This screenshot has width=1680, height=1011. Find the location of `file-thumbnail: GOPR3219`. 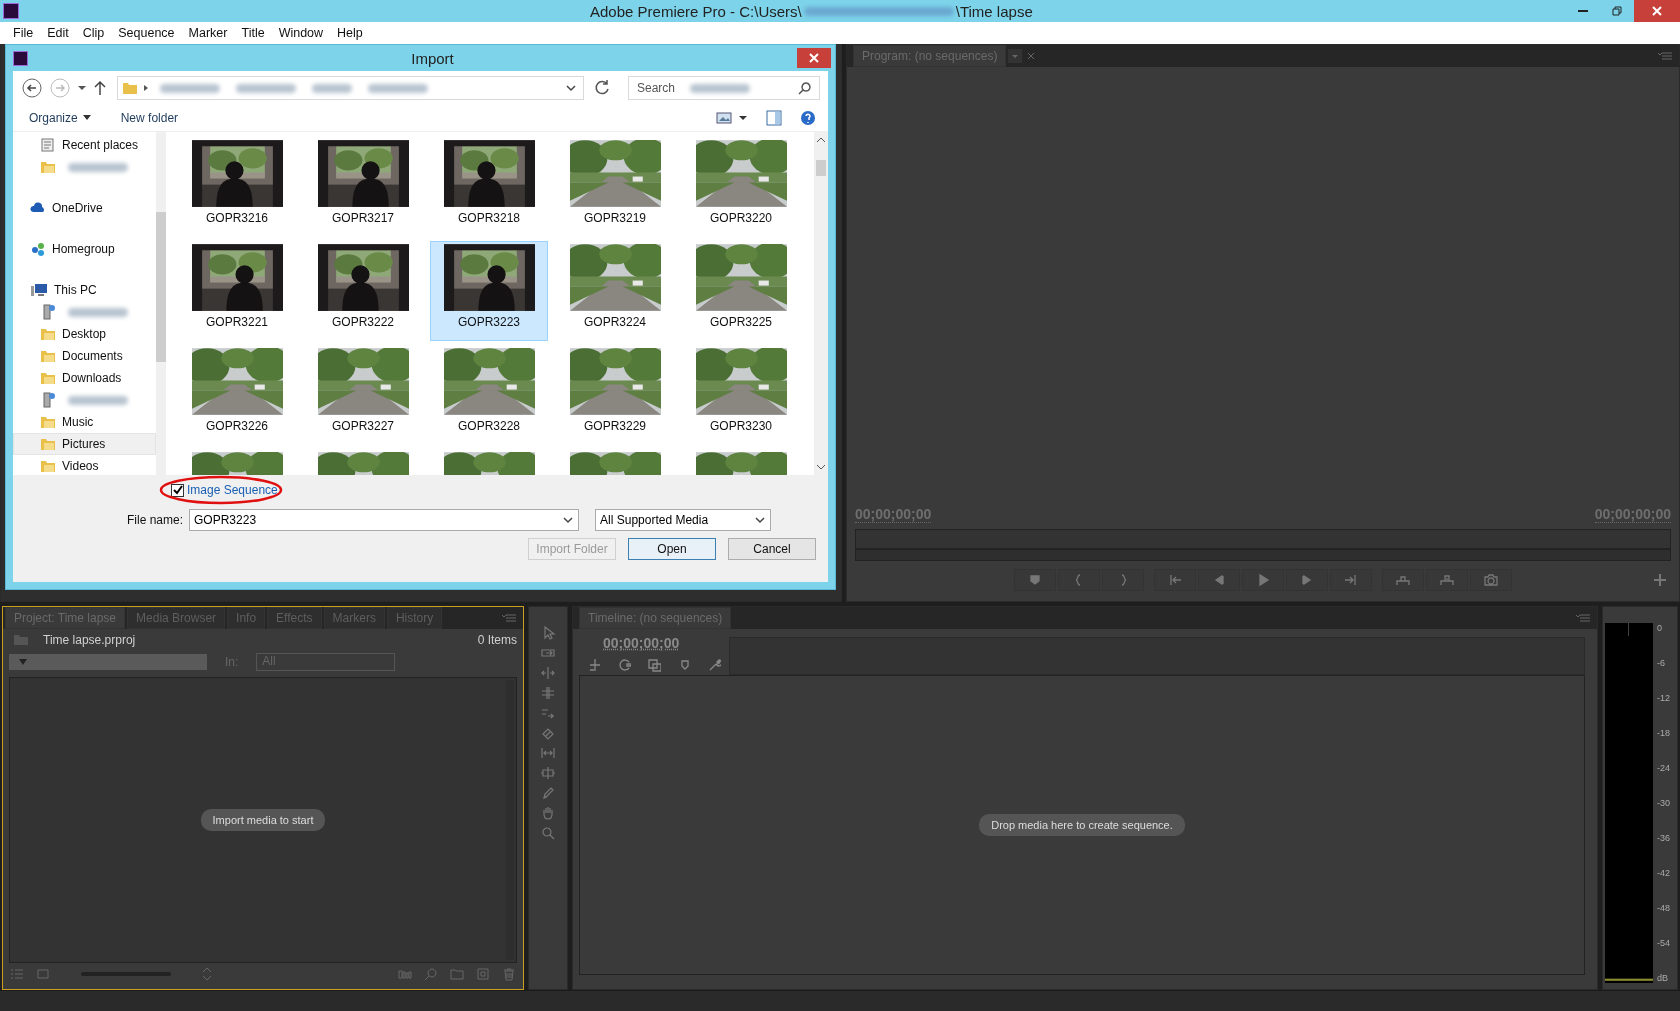

file-thumbnail: GOPR3219 is located at coordinates (615, 187).